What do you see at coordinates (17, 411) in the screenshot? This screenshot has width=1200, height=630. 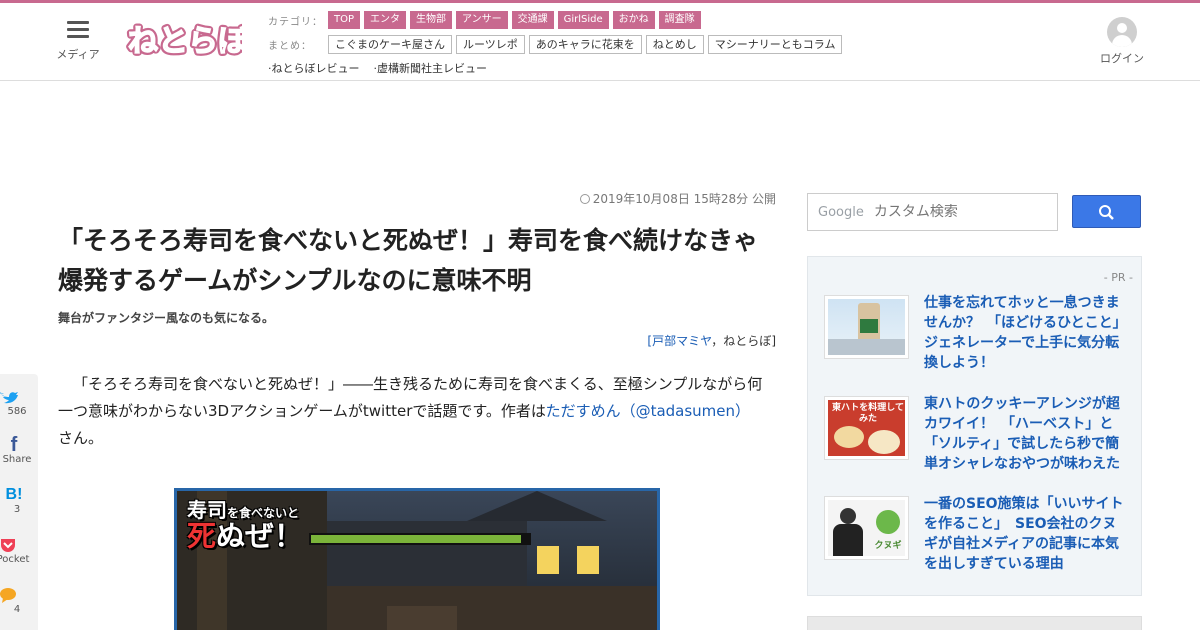 I see `share-count: 586` at bounding box center [17, 411].